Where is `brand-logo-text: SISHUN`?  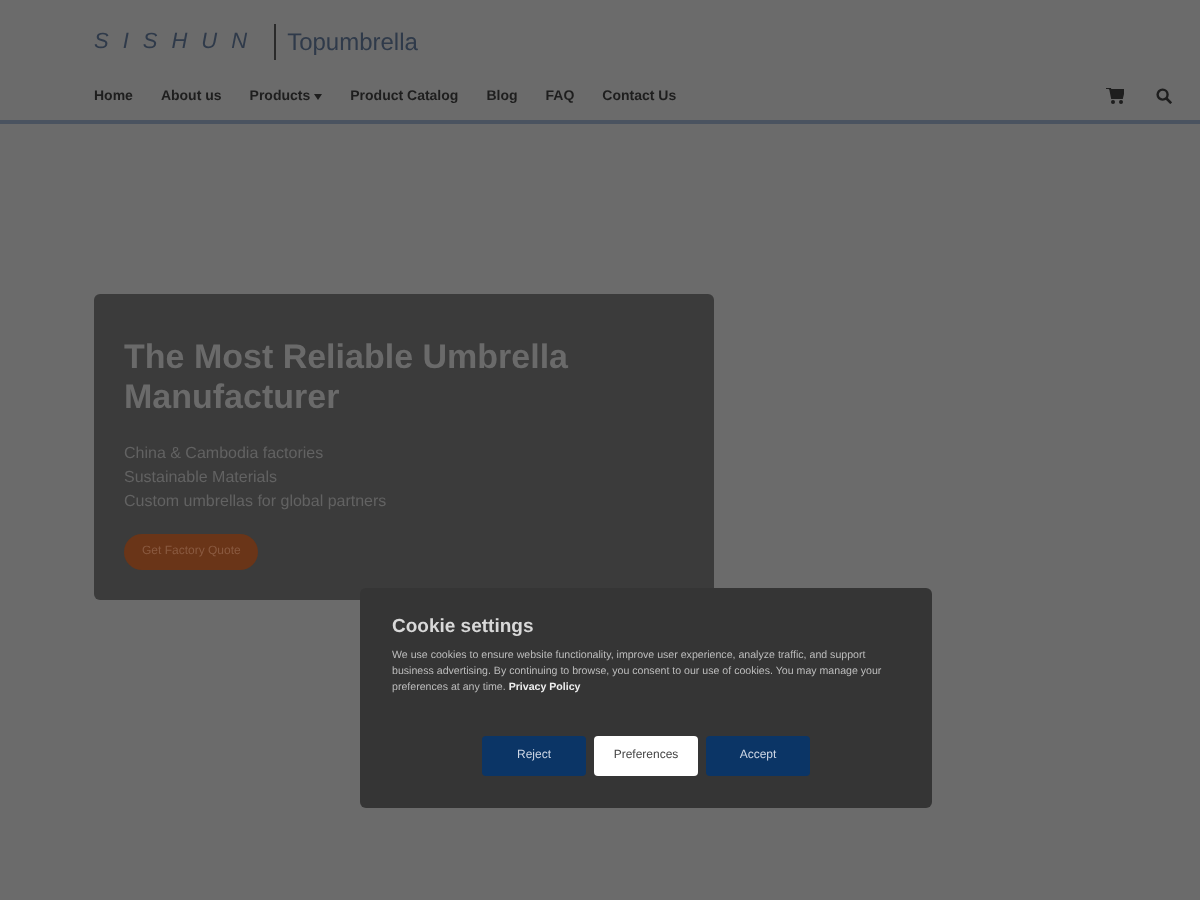
brand-logo-text: SISHUN is located at coordinates (178, 42).